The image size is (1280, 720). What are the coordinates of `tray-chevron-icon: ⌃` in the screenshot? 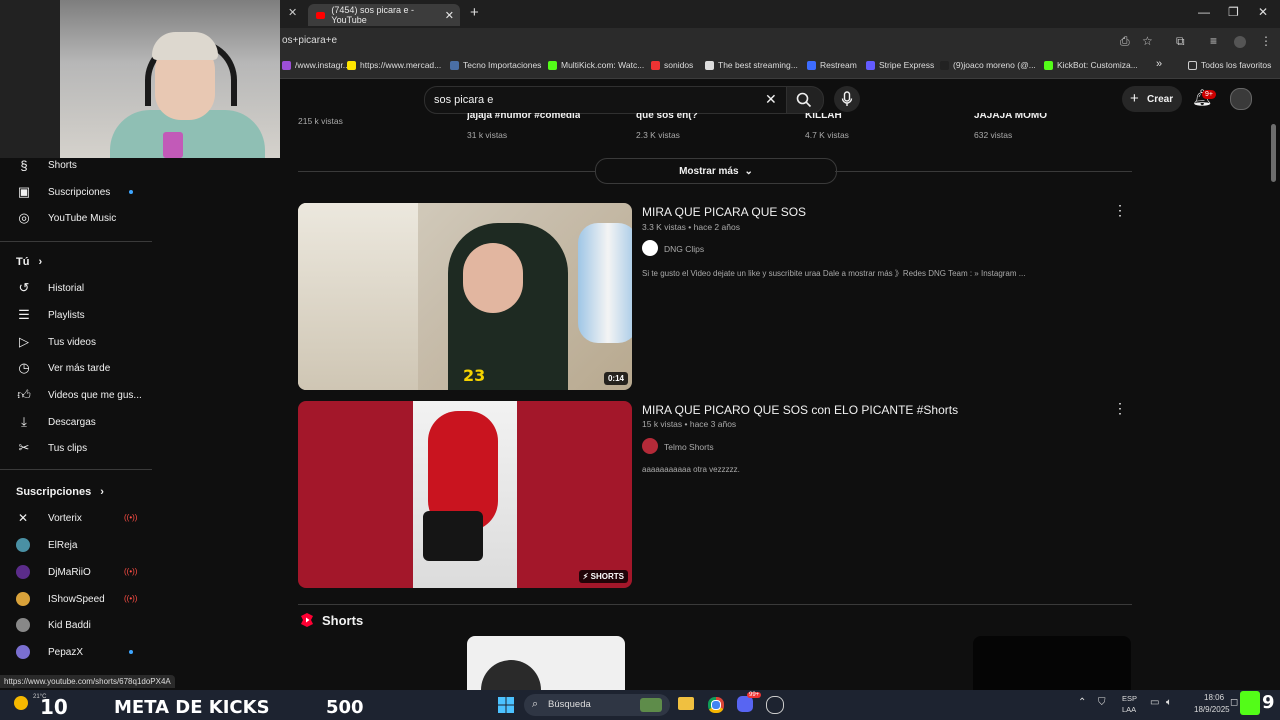 It's located at (1082, 702).